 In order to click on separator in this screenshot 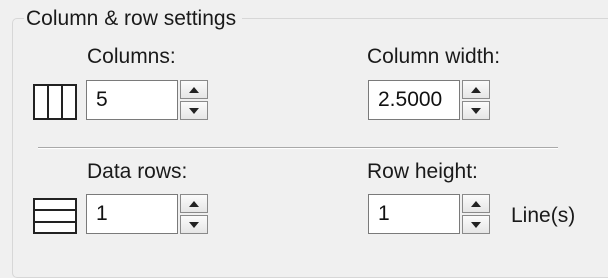, I will do `click(298, 148)`.